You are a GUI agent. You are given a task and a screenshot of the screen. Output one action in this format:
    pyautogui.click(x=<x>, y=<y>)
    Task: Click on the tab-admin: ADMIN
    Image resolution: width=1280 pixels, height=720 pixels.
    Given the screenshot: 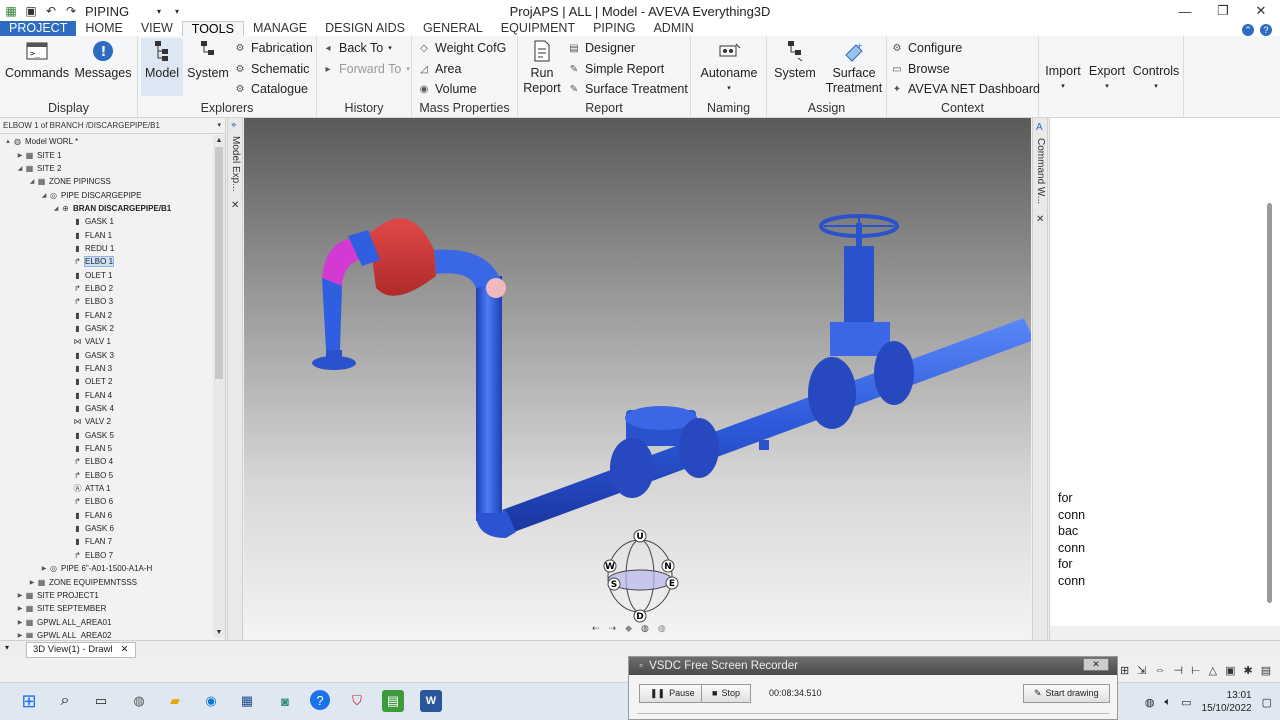 What is the action you would take?
    pyautogui.click(x=673, y=28)
    